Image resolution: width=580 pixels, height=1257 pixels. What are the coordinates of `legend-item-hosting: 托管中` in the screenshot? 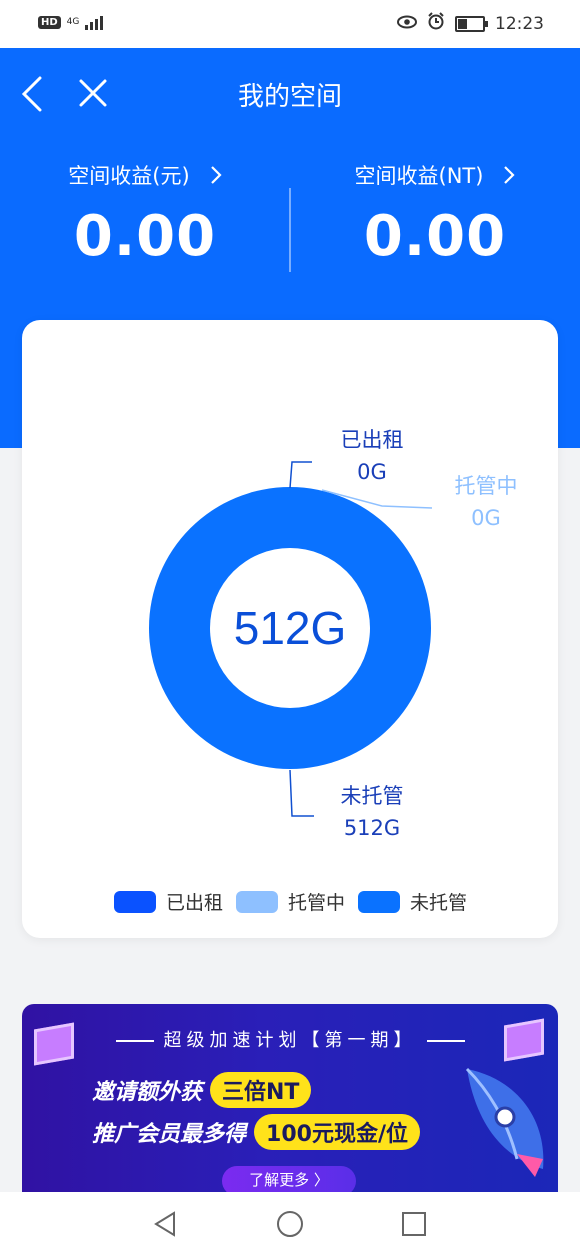 It's located at (290, 901).